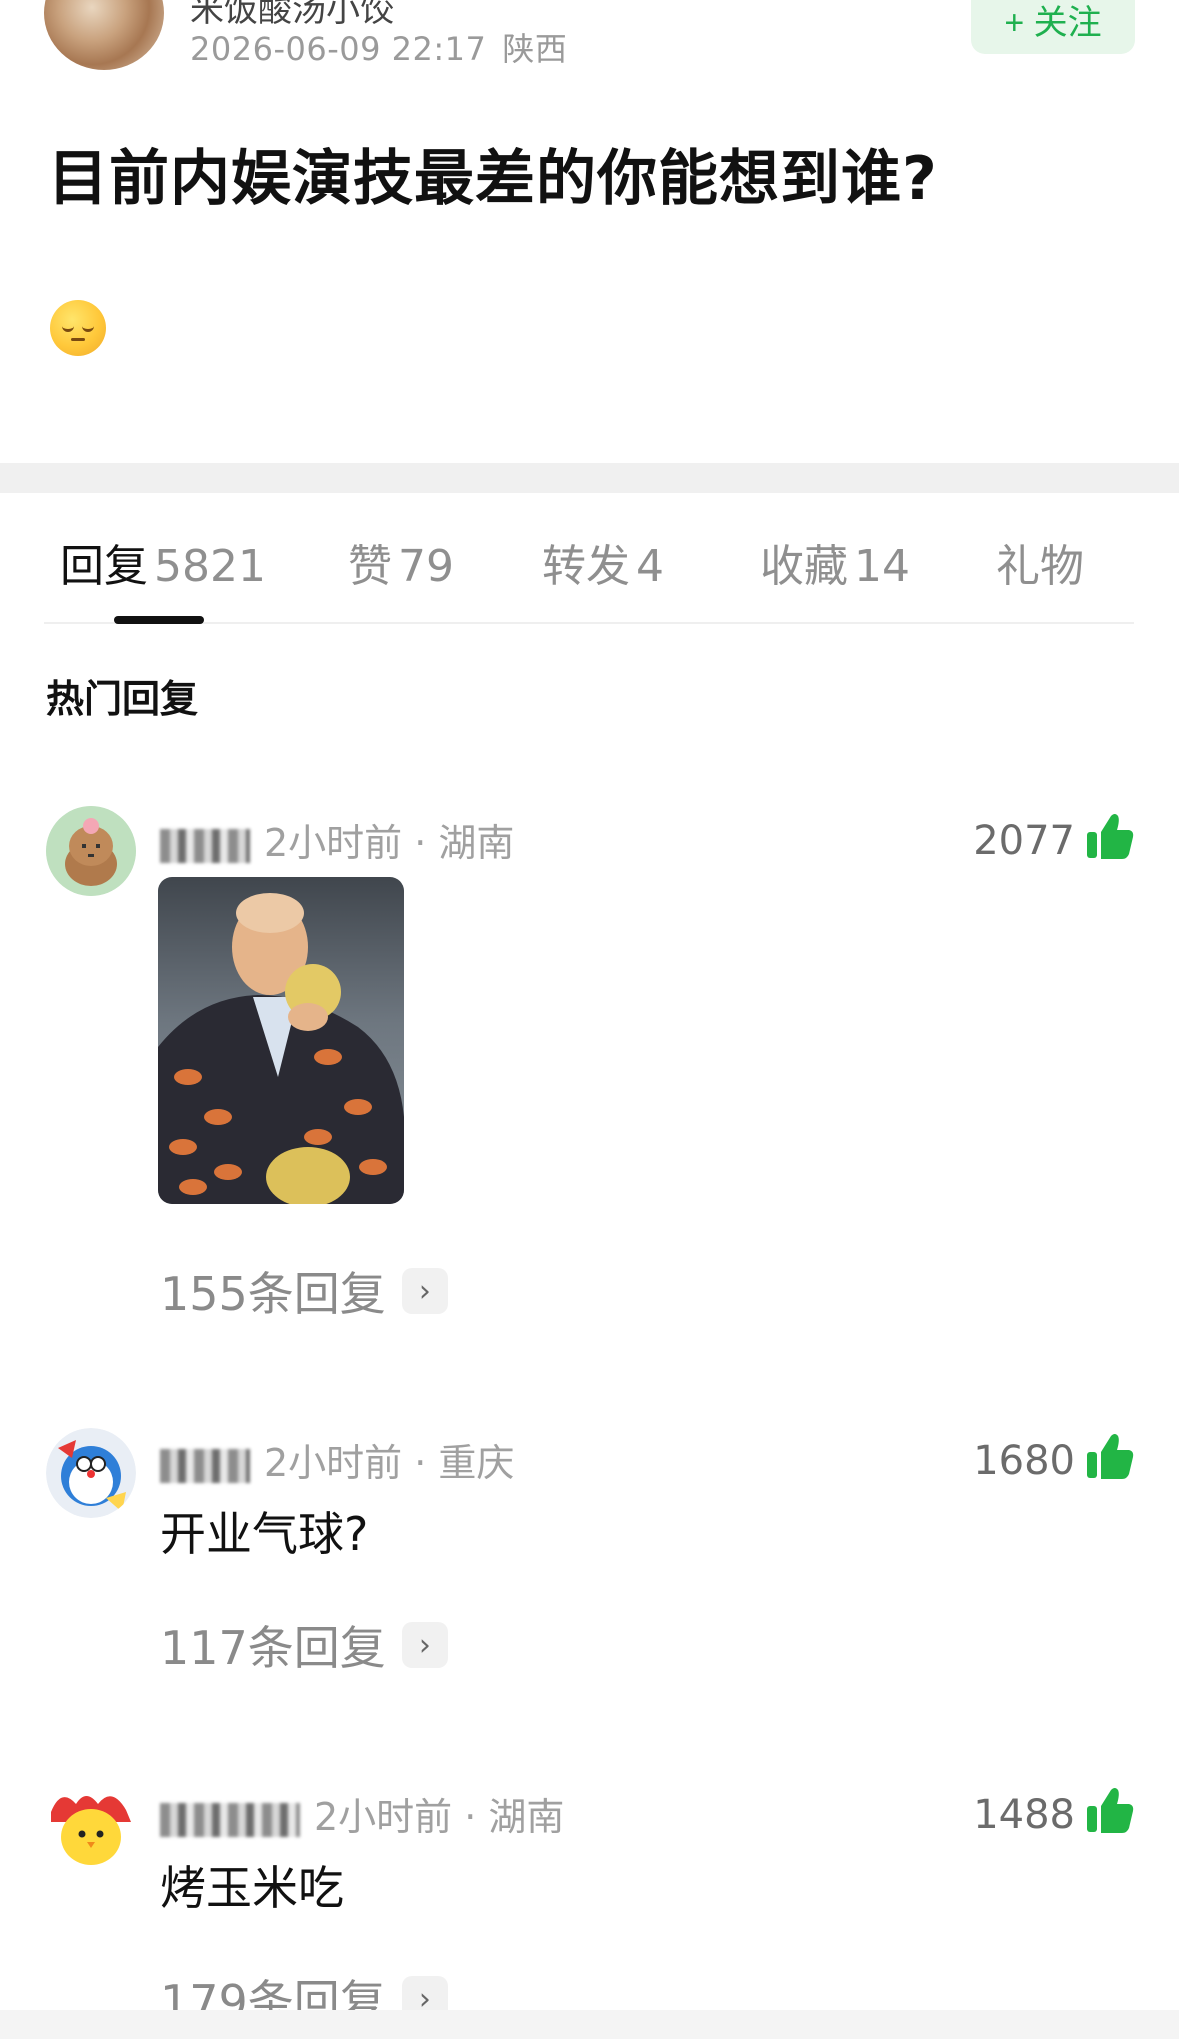 Image resolution: width=1179 pixels, height=2039 pixels. What do you see at coordinates (273, 1294) in the screenshot?
I see `reply-count: 155条回复` at bounding box center [273, 1294].